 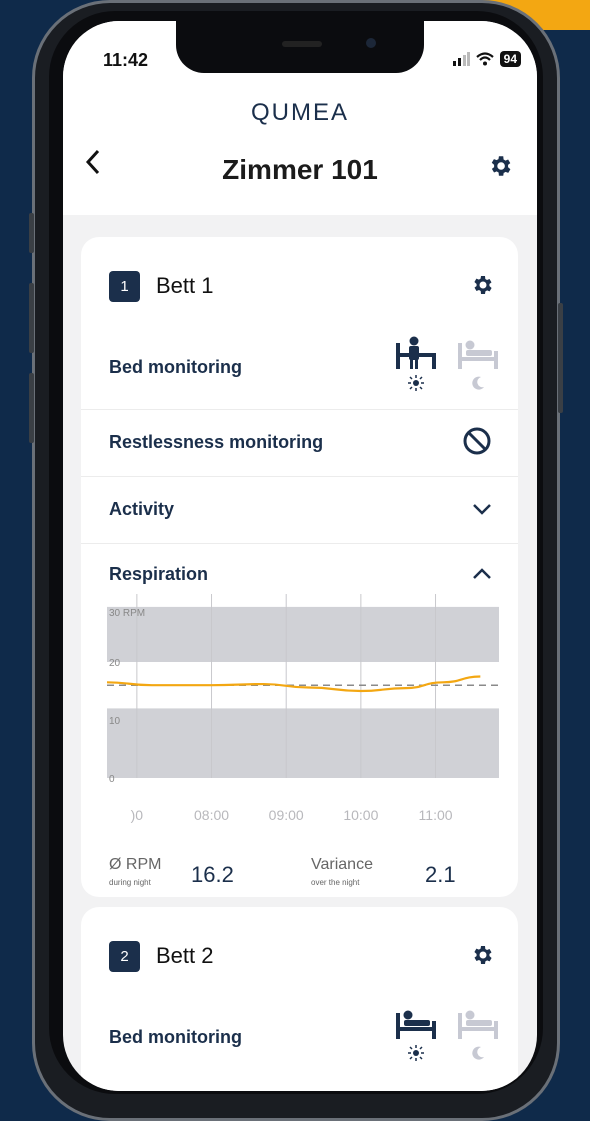 I want to click on variance-sublabel: over the night, so click(x=335, y=882).